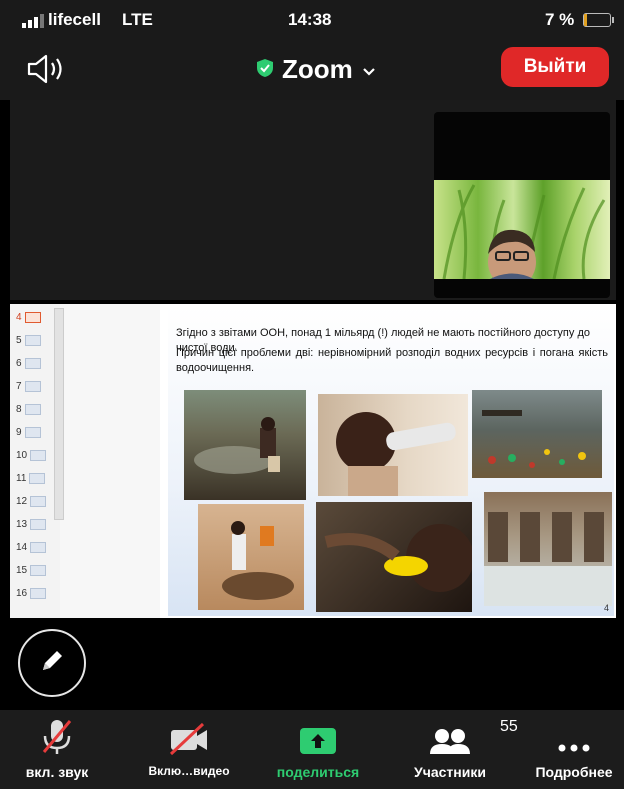  I want to click on shield-check-icon, so click(265, 69).